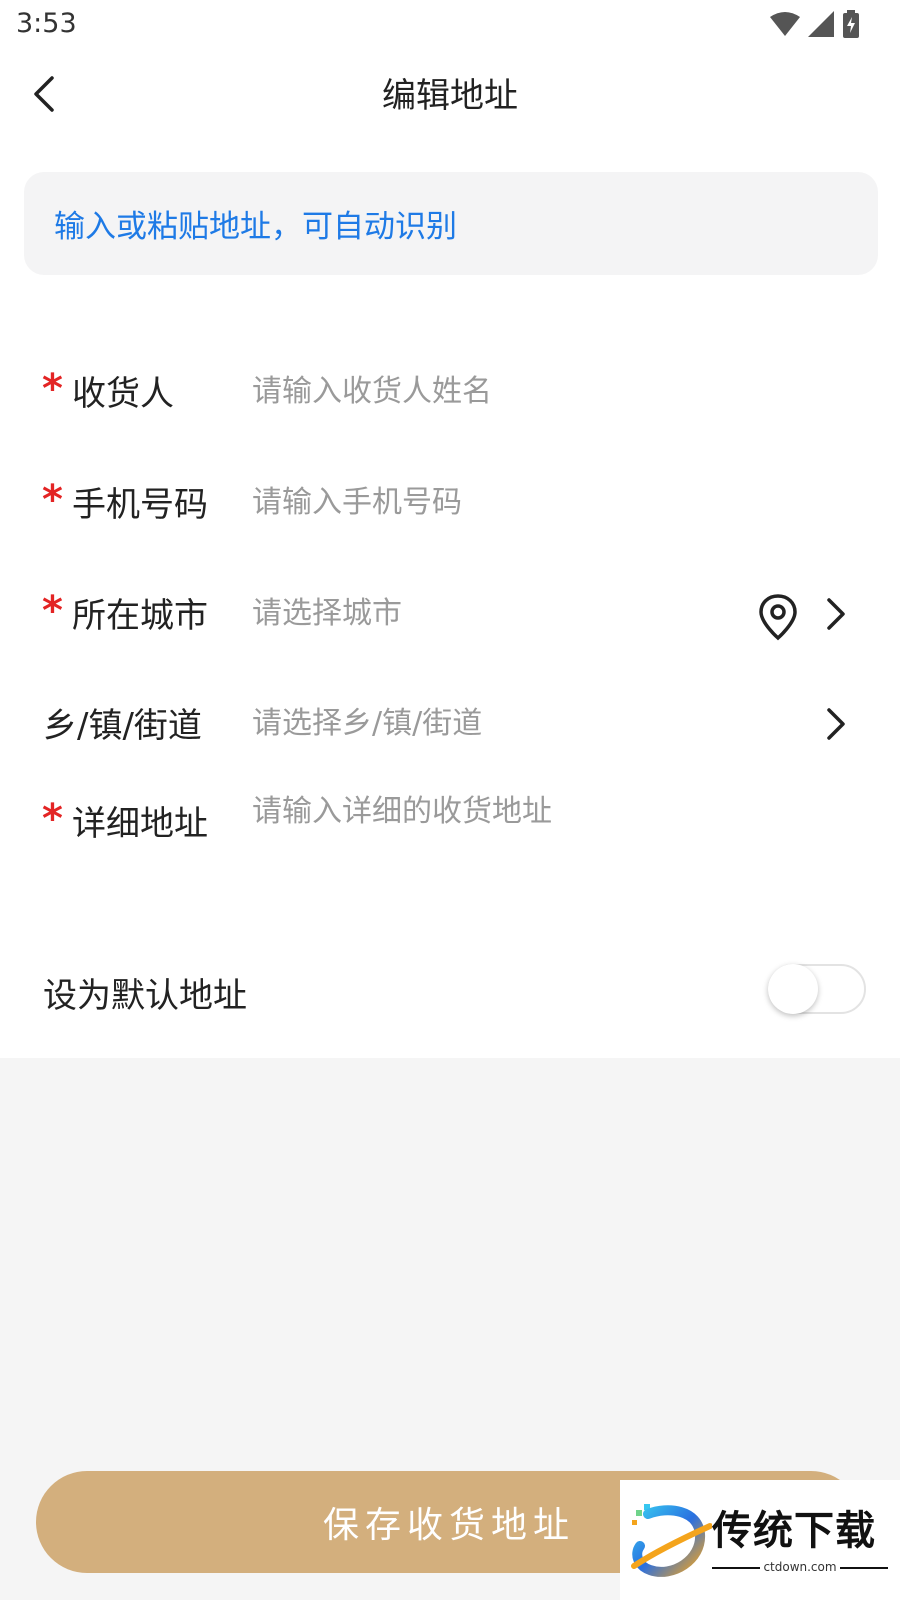 This screenshot has width=900, height=1600. What do you see at coordinates (372, 388) in the screenshot?
I see `consignee-input: 请输入收货人姓名` at bounding box center [372, 388].